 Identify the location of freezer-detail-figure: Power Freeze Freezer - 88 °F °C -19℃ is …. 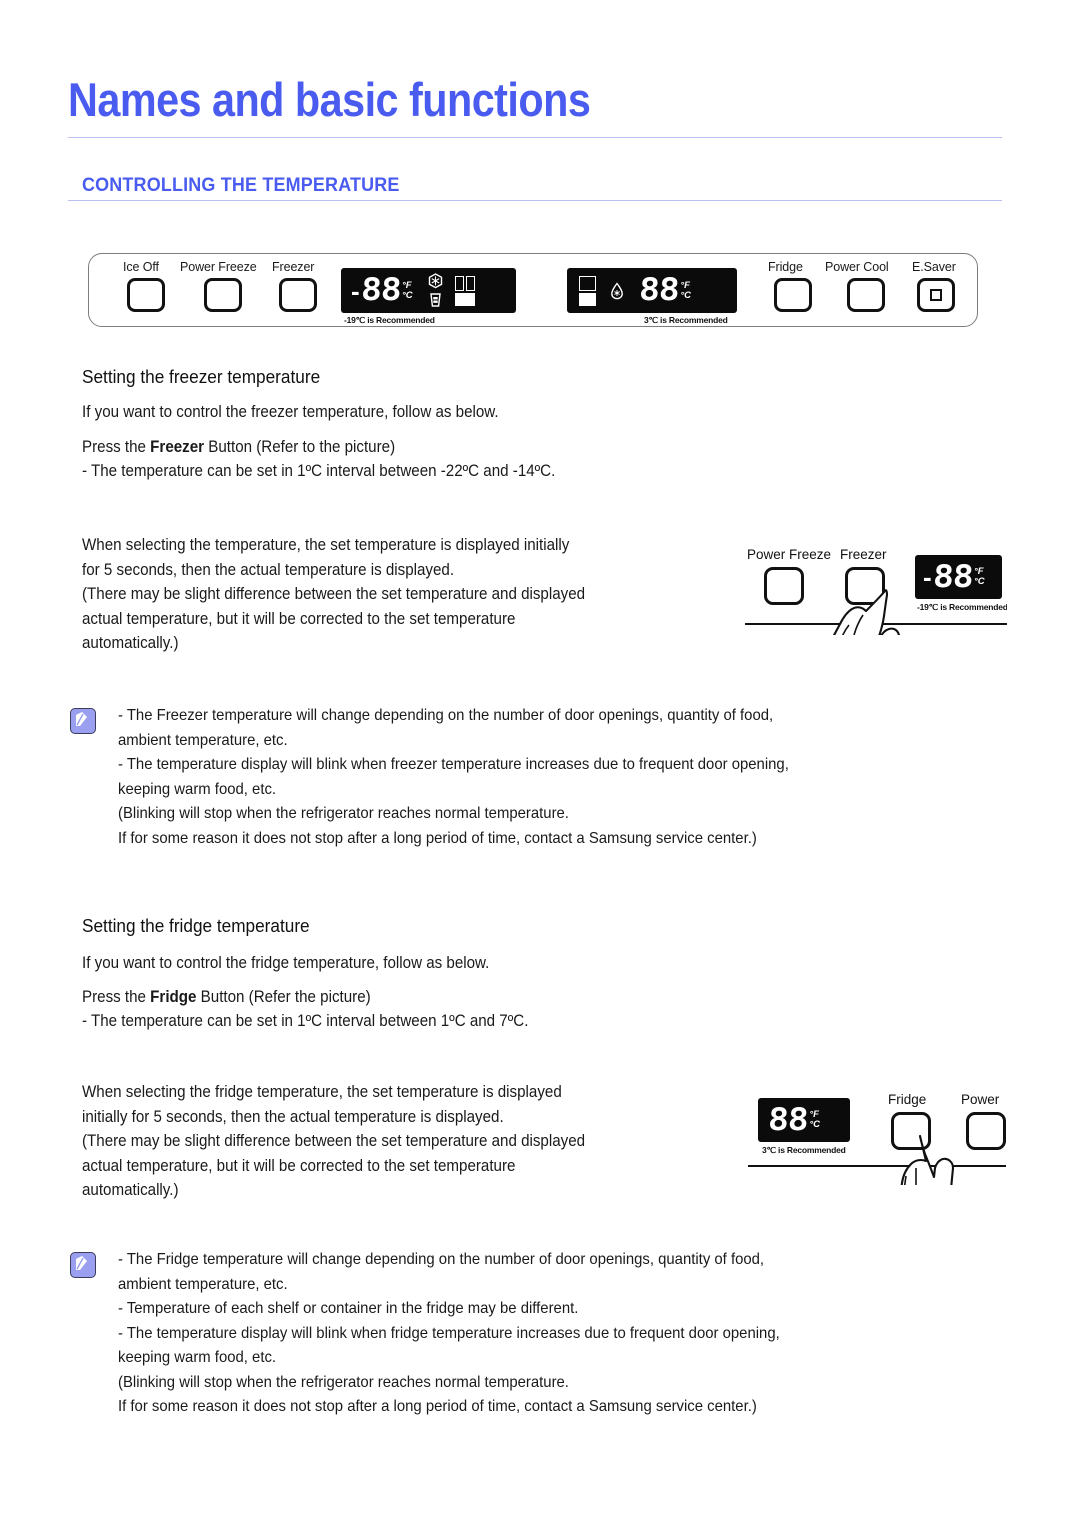
(876, 590).